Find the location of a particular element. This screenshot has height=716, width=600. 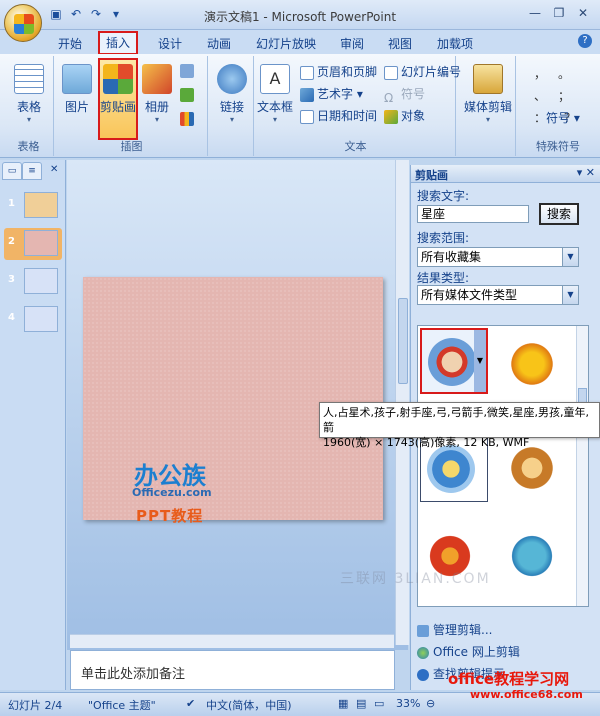

symbol-button: Ω 符号 is located at coordinates (404, 94).